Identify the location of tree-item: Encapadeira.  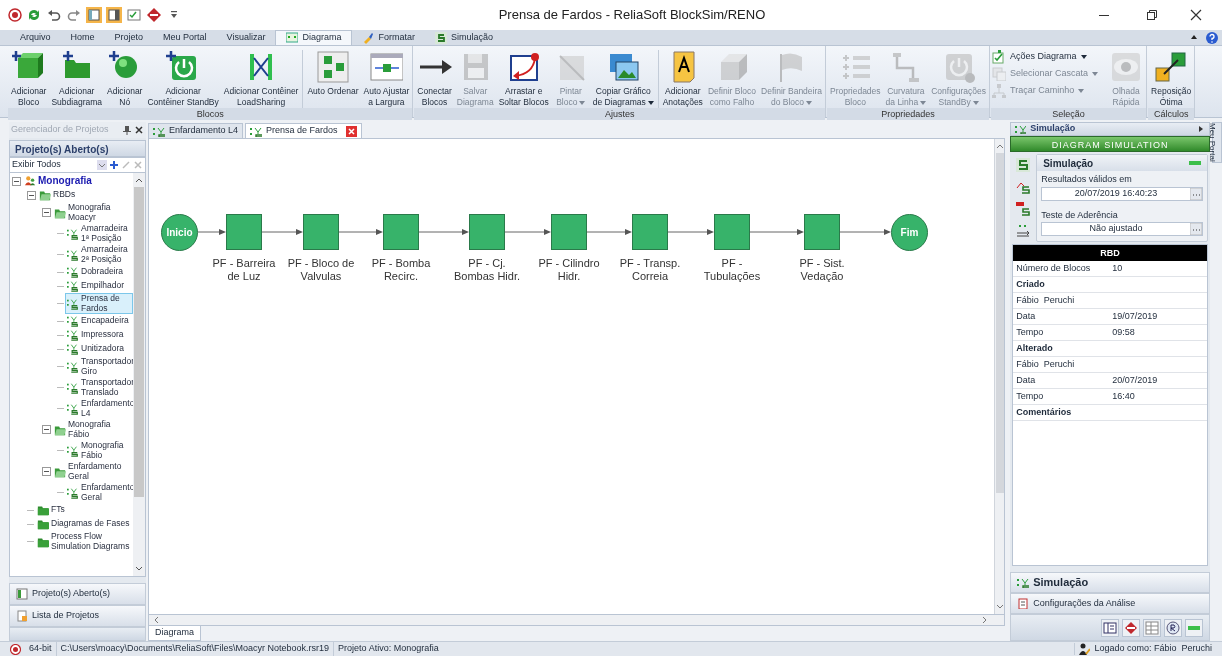
(98, 321).